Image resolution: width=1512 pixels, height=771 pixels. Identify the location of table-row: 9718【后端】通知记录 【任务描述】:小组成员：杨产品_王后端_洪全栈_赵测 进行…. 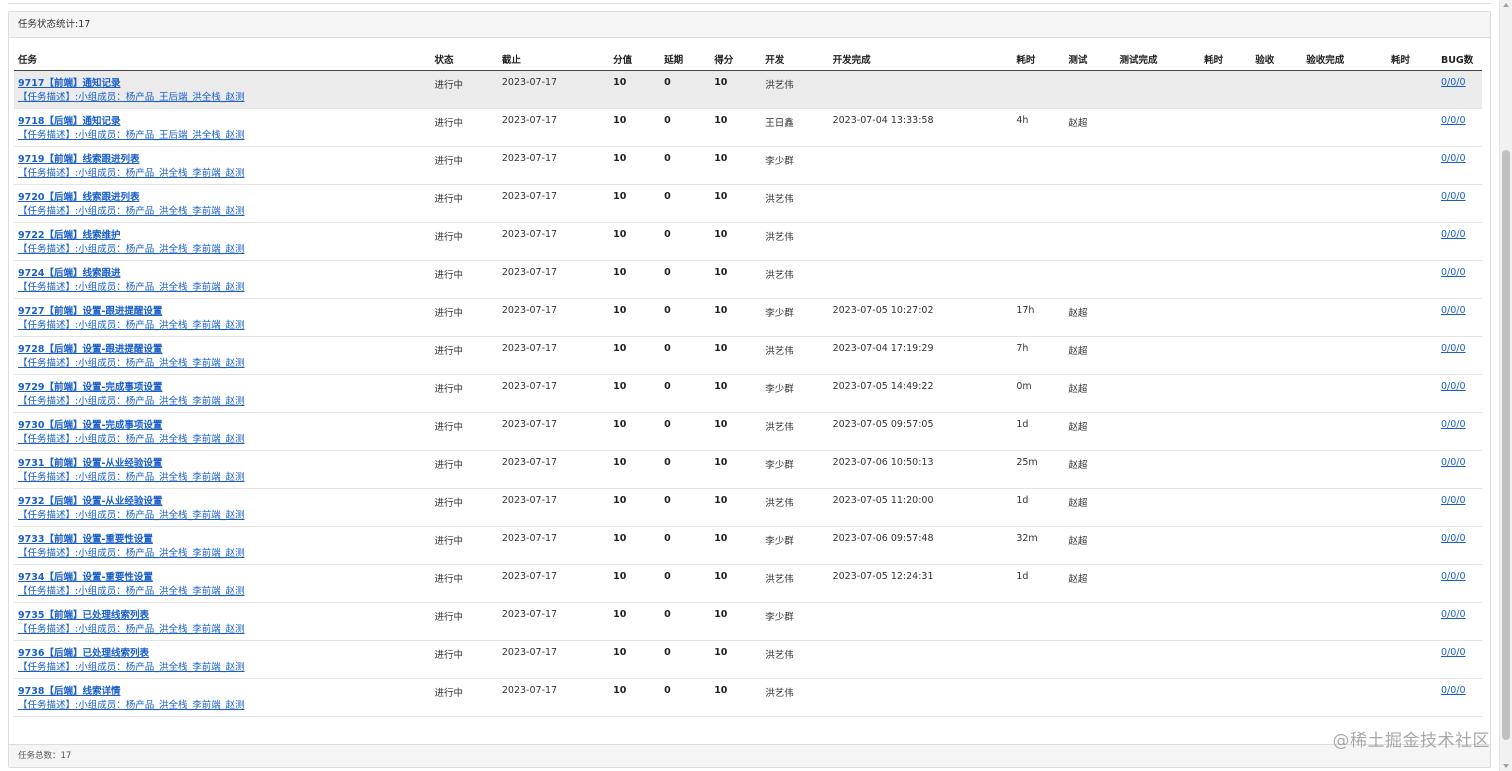
(748, 127).